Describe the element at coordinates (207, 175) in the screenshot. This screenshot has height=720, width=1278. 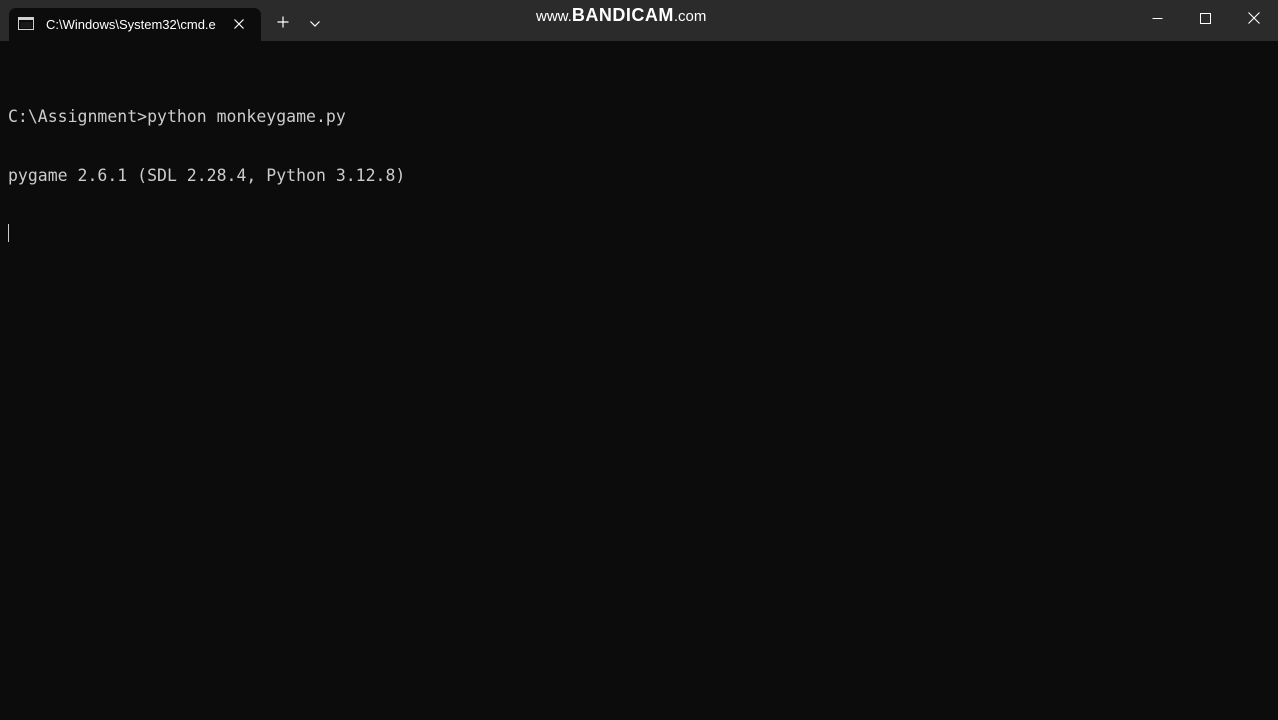
I see `console-line-output: pygame 2.6.1 (SDL 2.28.4, Python 3.12.8)` at that location.